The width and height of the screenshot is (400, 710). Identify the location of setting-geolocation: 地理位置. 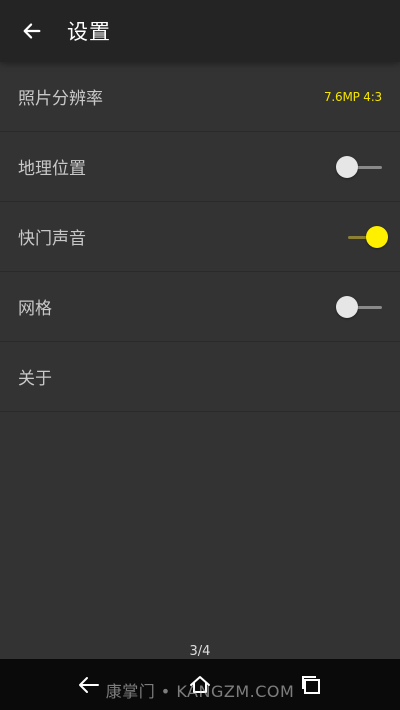
(200, 167).